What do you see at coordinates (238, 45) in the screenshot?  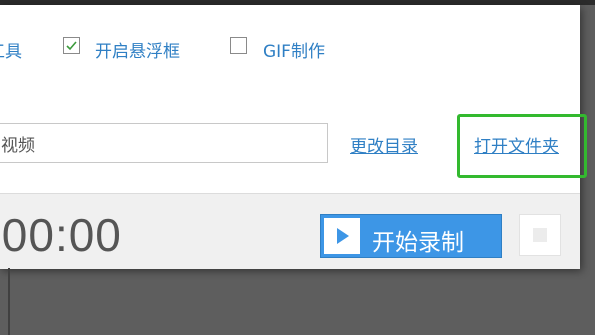 I see `gif-checkbox` at bounding box center [238, 45].